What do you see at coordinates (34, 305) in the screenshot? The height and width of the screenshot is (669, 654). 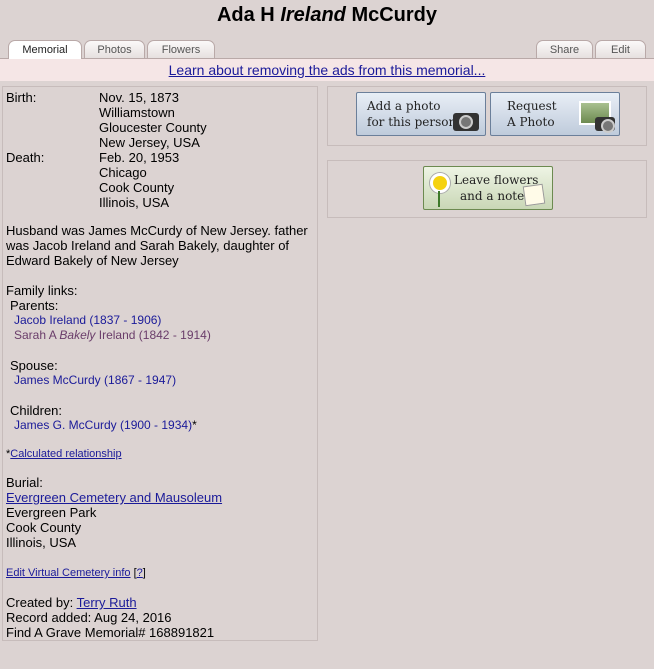 I see `parents-label: Parents:` at bounding box center [34, 305].